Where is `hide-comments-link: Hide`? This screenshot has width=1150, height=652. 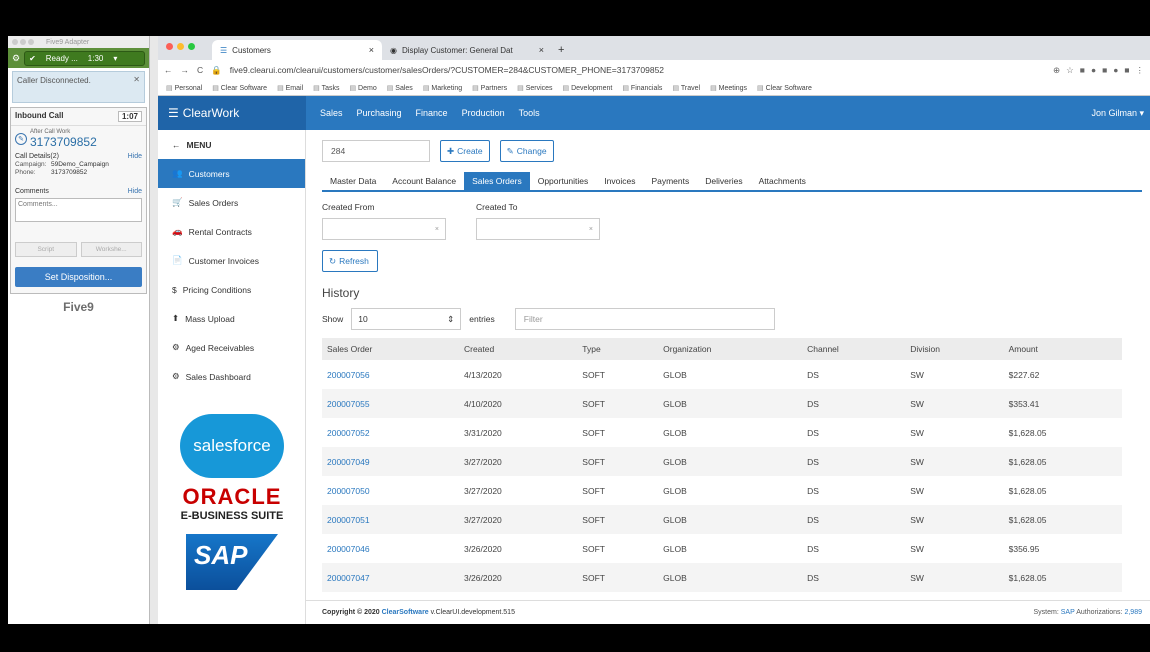
hide-comments-link: Hide is located at coordinates (135, 191).